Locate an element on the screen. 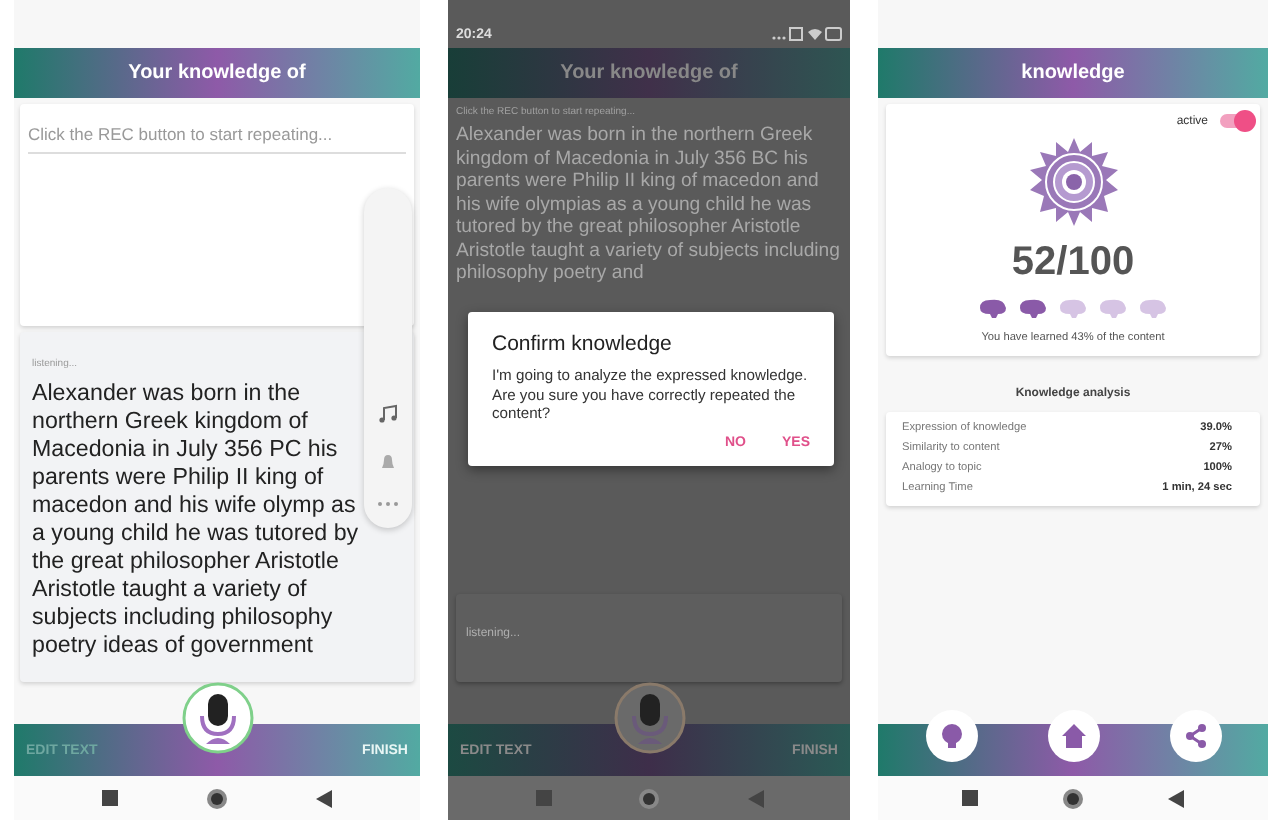 The image size is (1268, 820). score-text: 52/100 is located at coordinates (1073, 263).